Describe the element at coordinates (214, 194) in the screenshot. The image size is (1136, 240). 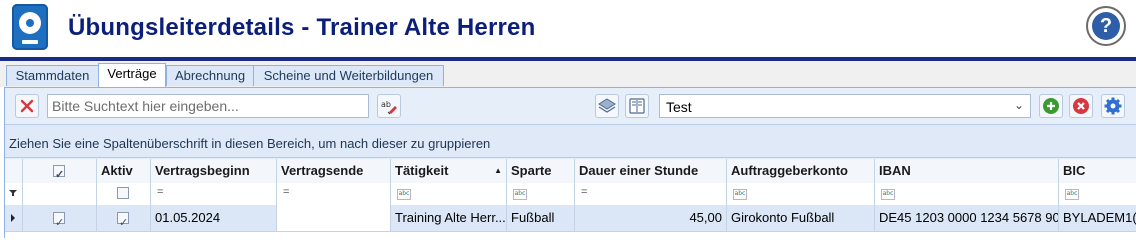
I see `filter-cell-vertragsbeginn: =` at that location.